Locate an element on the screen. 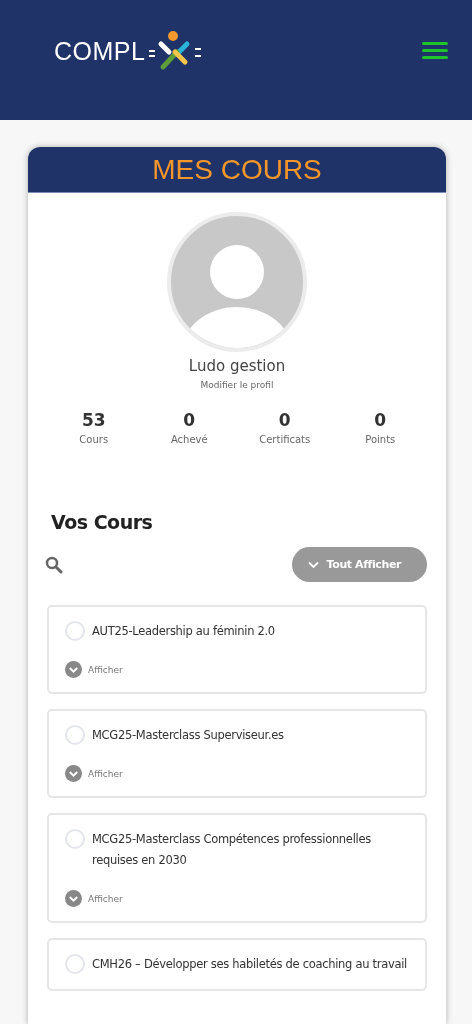 This screenshot has width=472, height=1024. search-icon is located at coordinates (54, 564).